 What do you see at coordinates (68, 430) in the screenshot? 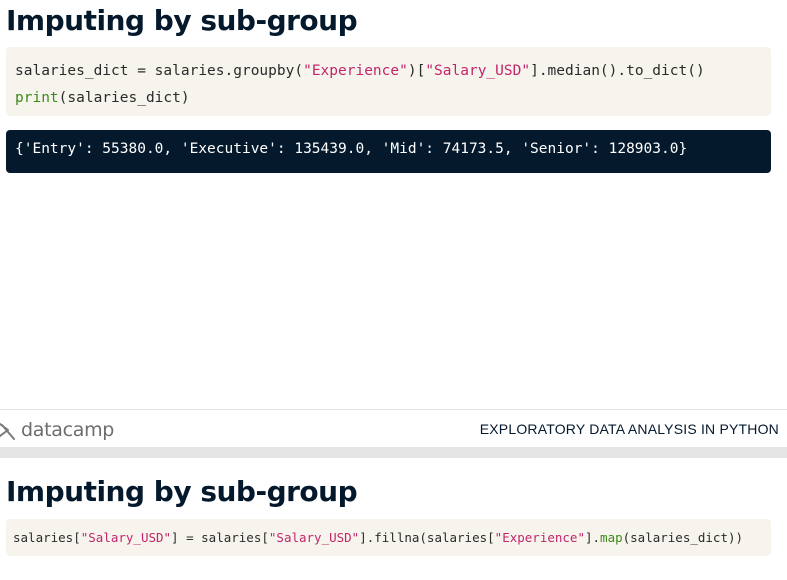
I see `logo-text: datacamp` at bounding box center [68, 430].